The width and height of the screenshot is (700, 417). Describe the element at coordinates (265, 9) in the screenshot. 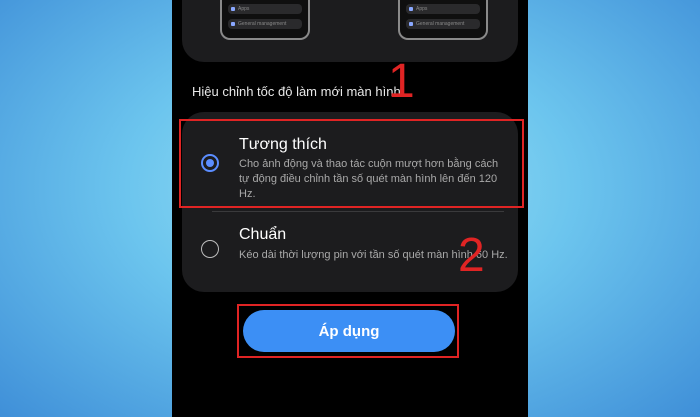

I see `preview-left-row-apps: Apps` at that location.